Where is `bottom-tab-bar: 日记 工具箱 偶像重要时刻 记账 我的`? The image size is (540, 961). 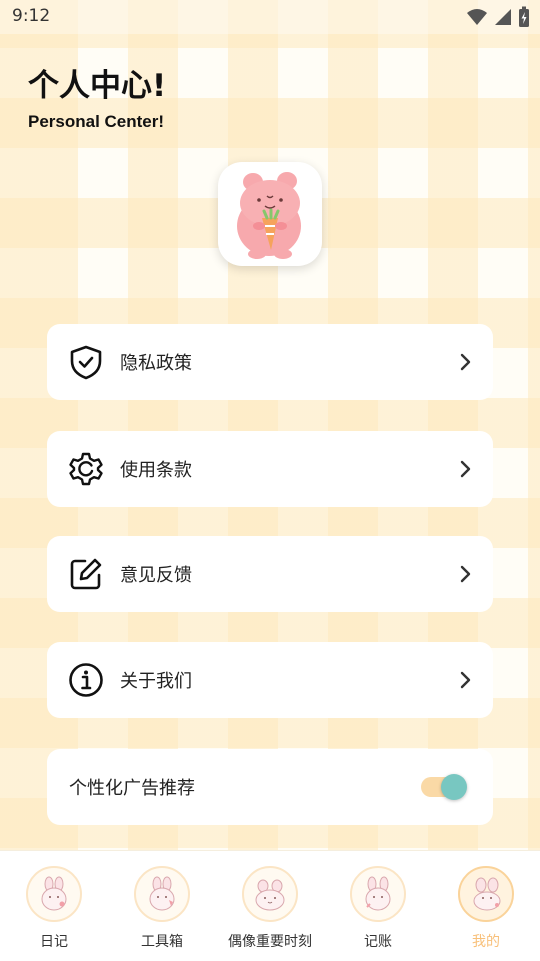
bottom-tab-bar: 日记 工具箱 偶像重要时刻 记账 我的 is located at coordinates (270, 905).